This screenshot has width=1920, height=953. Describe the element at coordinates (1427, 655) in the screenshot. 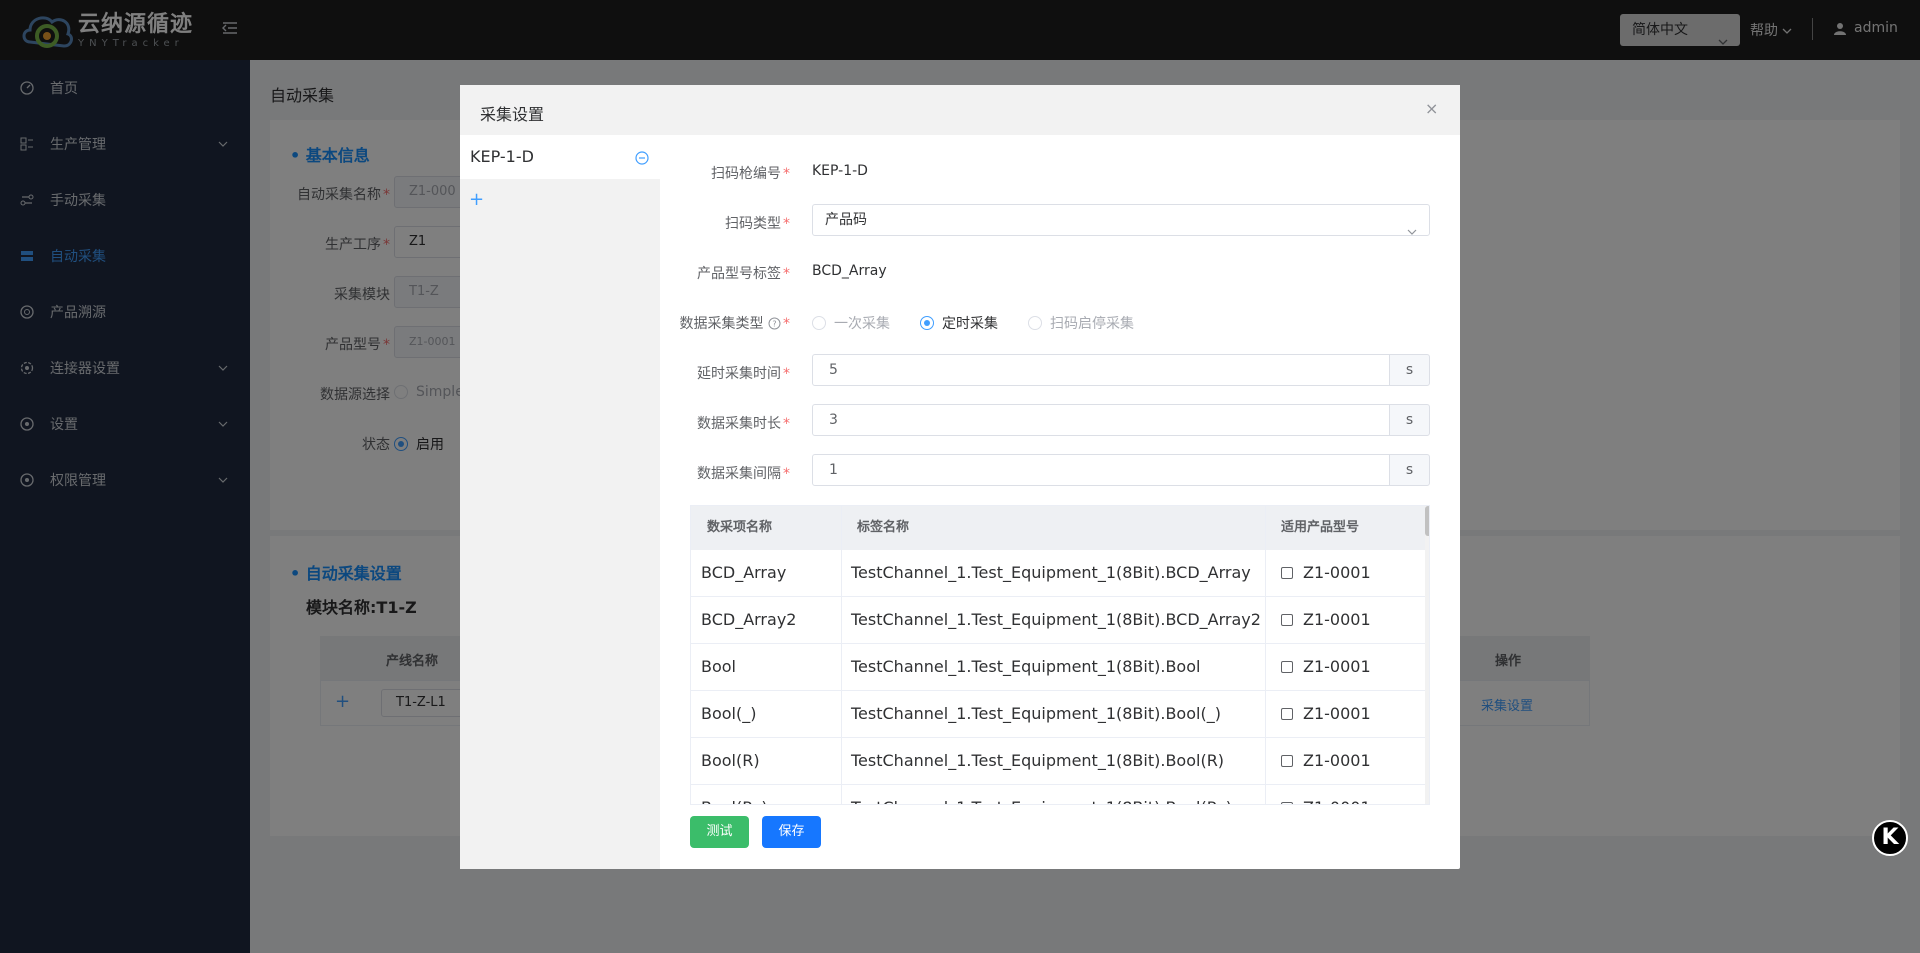

I see `table-scrollbar` at that location.